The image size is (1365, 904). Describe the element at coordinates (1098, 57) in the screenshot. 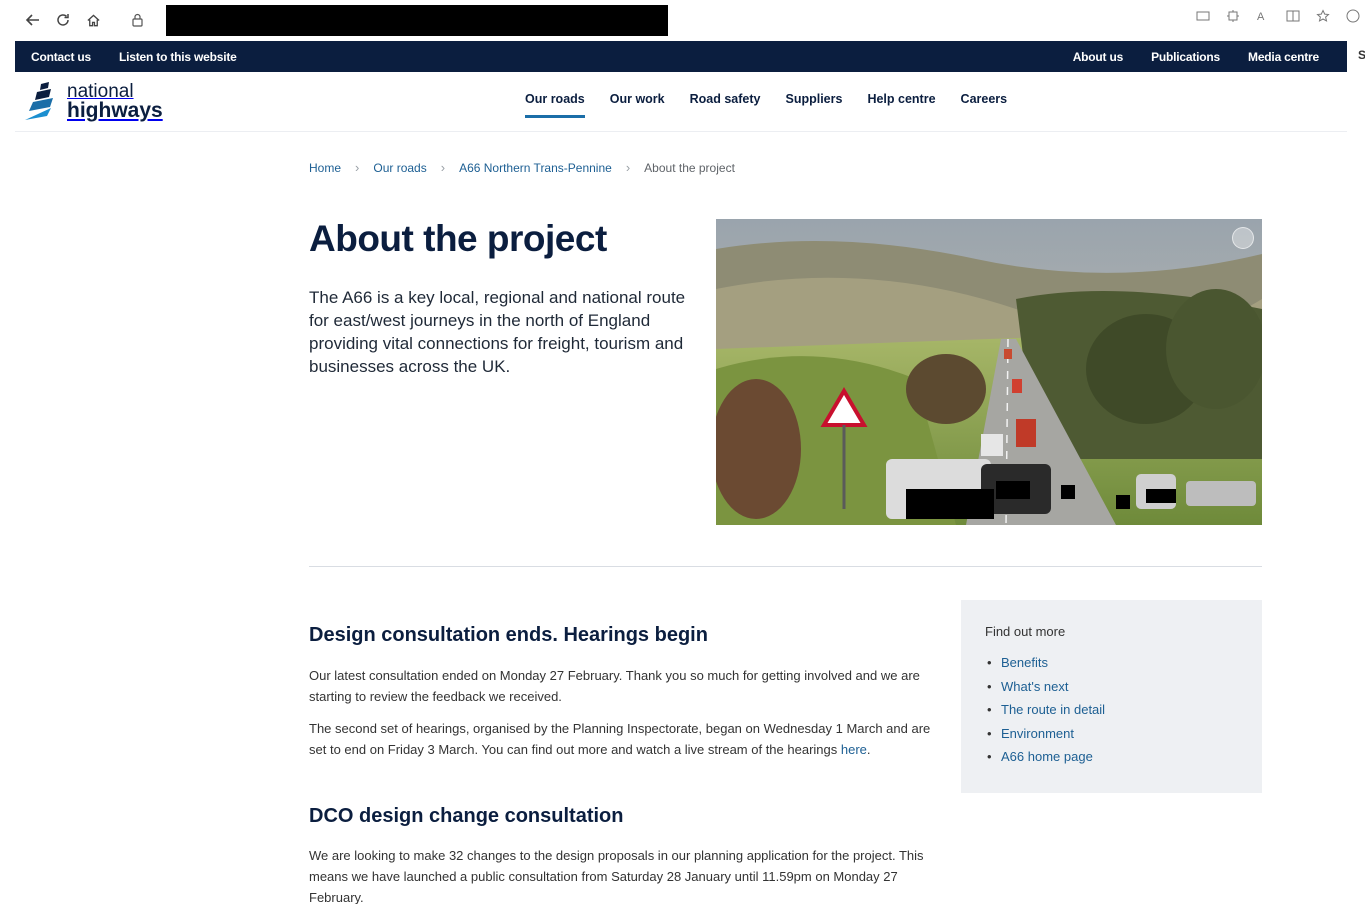

I see `about-us-link: About us` at that location.